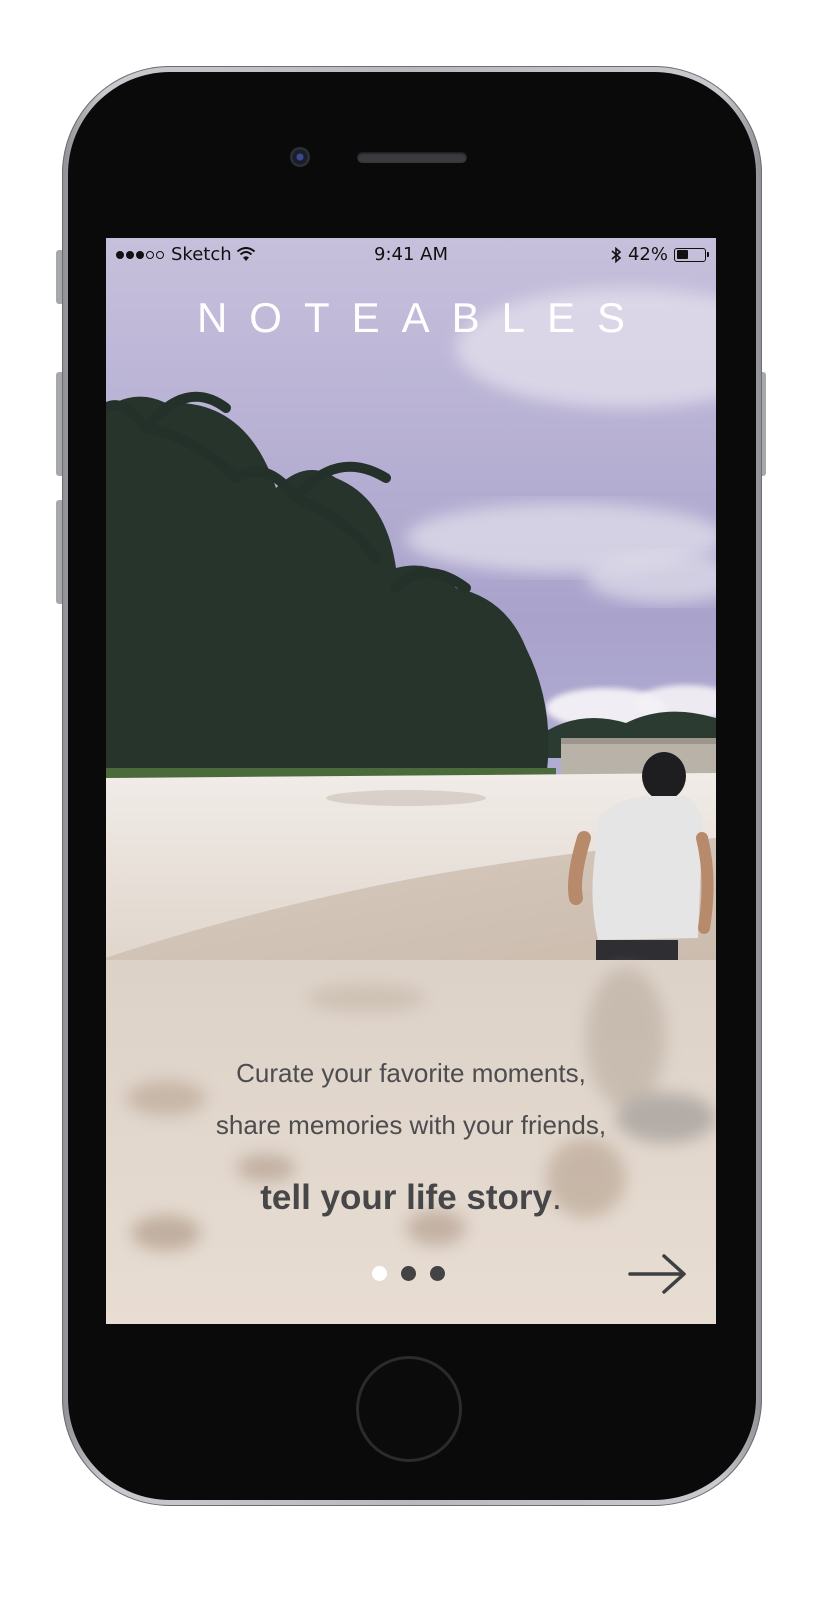 The image size is (840, 1600). I want to click on home-button, so click(409, 1409).